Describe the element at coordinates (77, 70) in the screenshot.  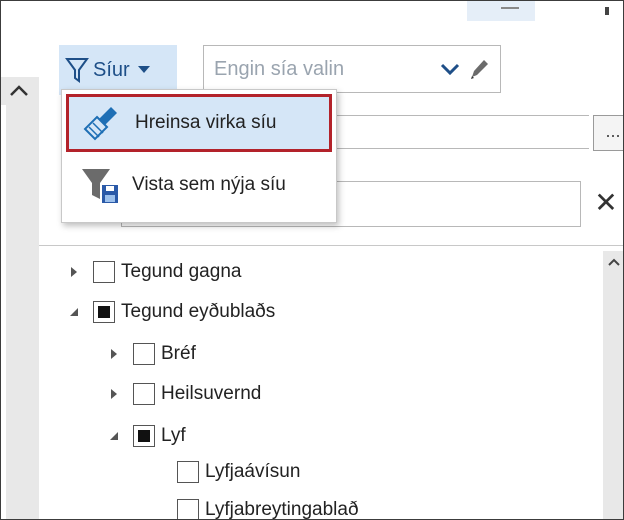
I see `funnel-icon` at that location.